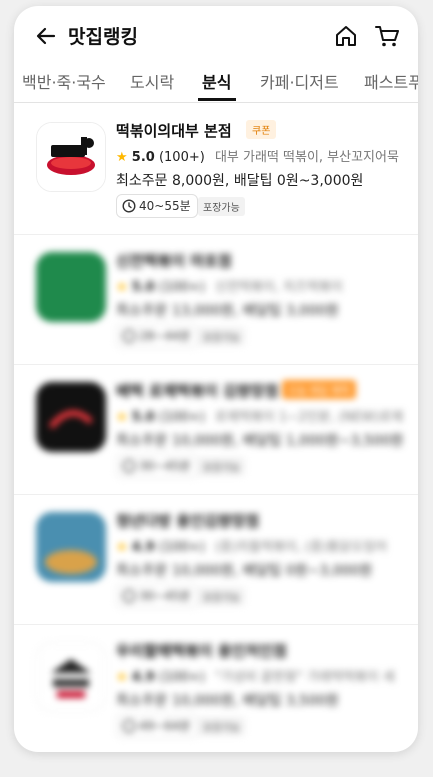 The width and height of the screenshot is (433, 777). Describe the element at coordinates (227, 311) in the screenshot. I see `delivery-info: 최소주문 13,000원, 배달팁 3,000원` at that location.